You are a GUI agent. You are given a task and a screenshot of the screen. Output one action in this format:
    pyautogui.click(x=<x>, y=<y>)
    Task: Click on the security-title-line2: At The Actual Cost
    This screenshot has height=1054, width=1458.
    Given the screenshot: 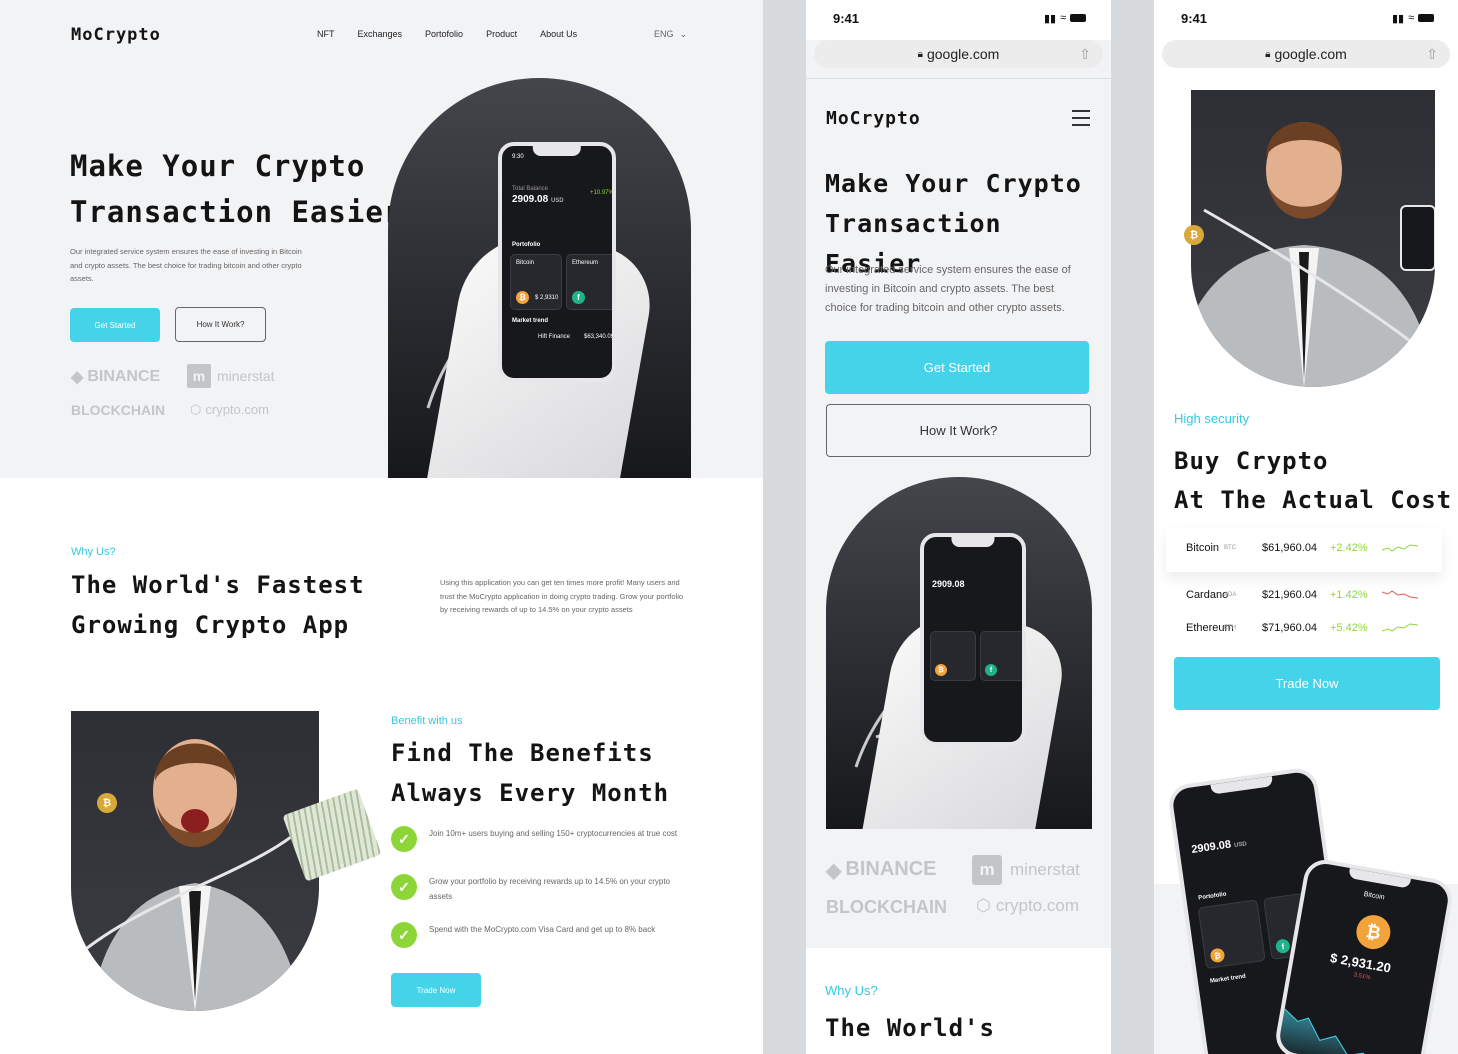 What is the action you would take?
    pyautogui.click(x=1313, y=500)
    